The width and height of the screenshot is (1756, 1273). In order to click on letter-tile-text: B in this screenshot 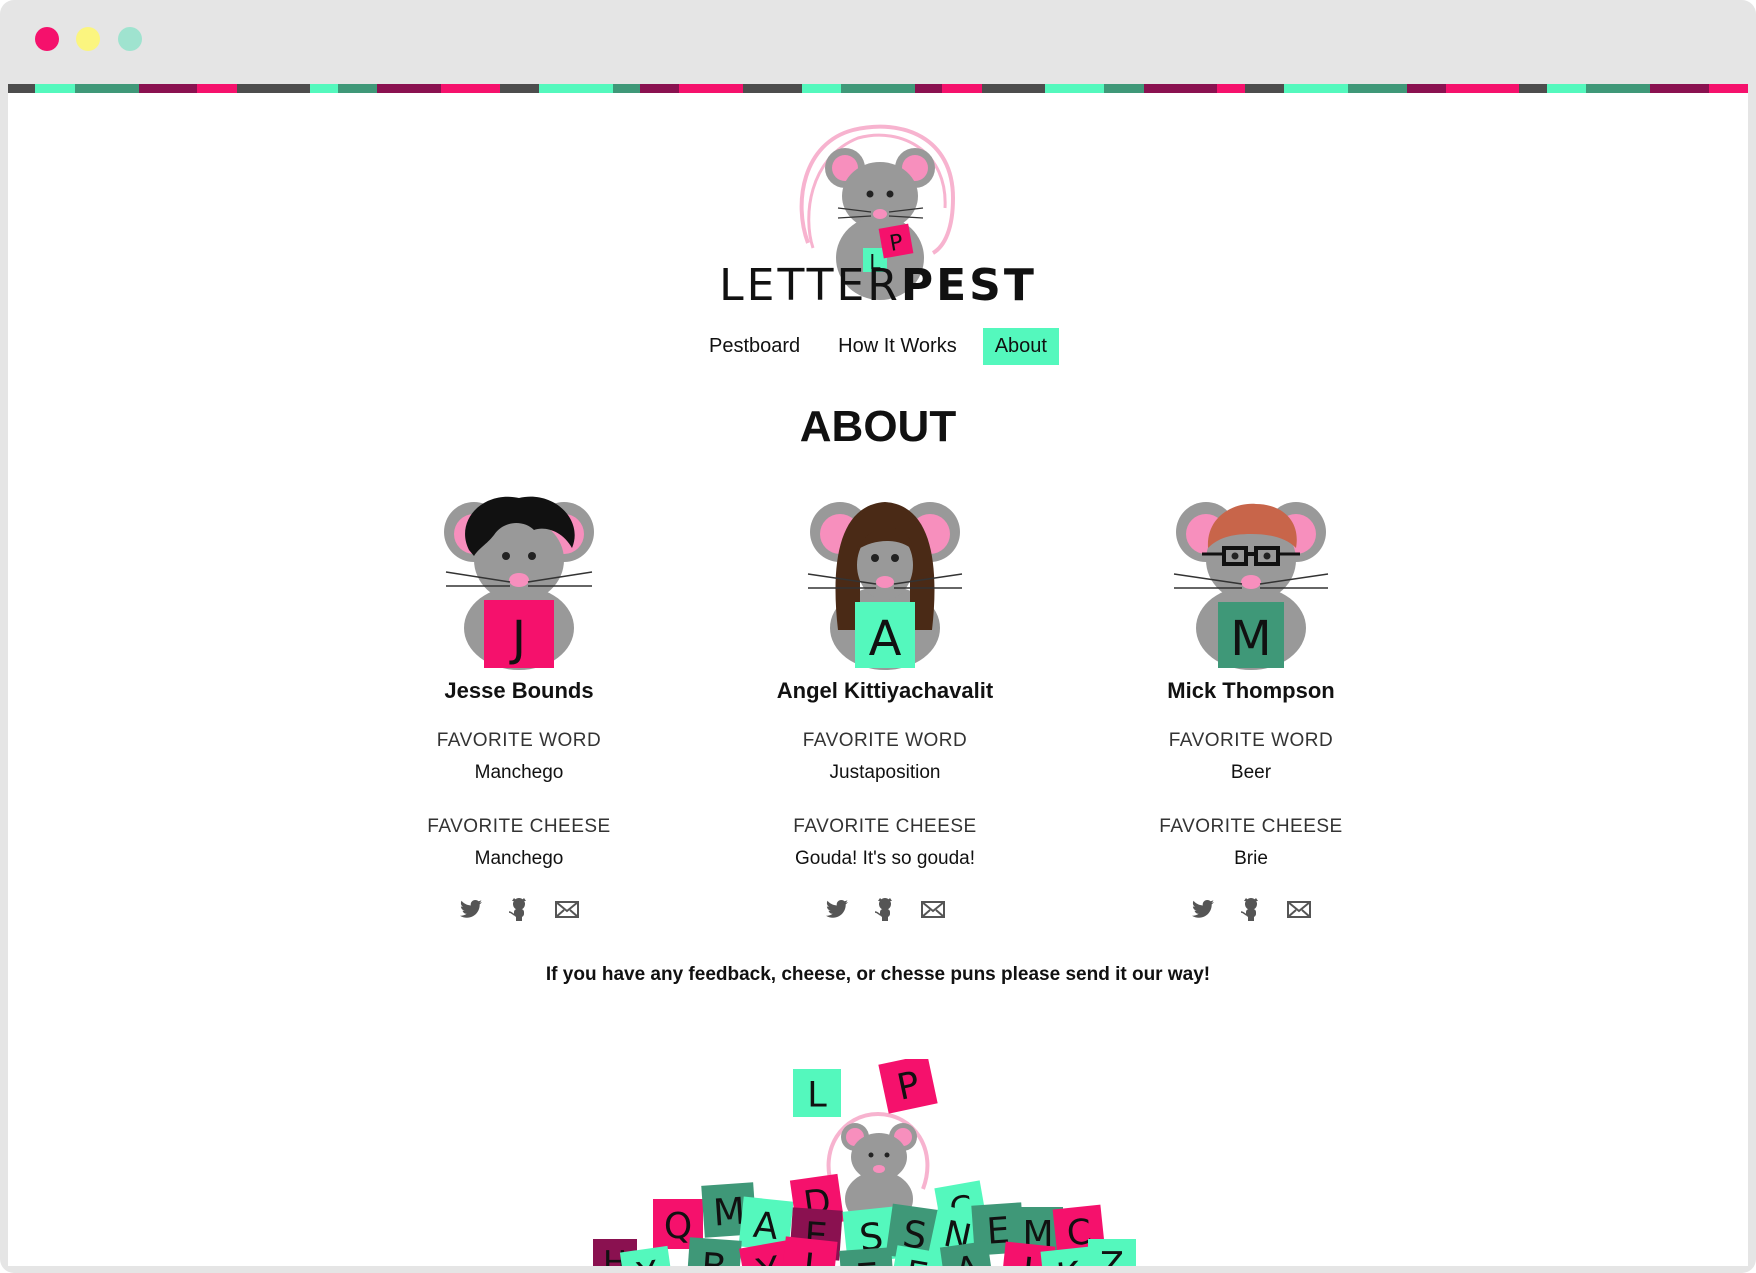, I will do `click(714, 1255)`.